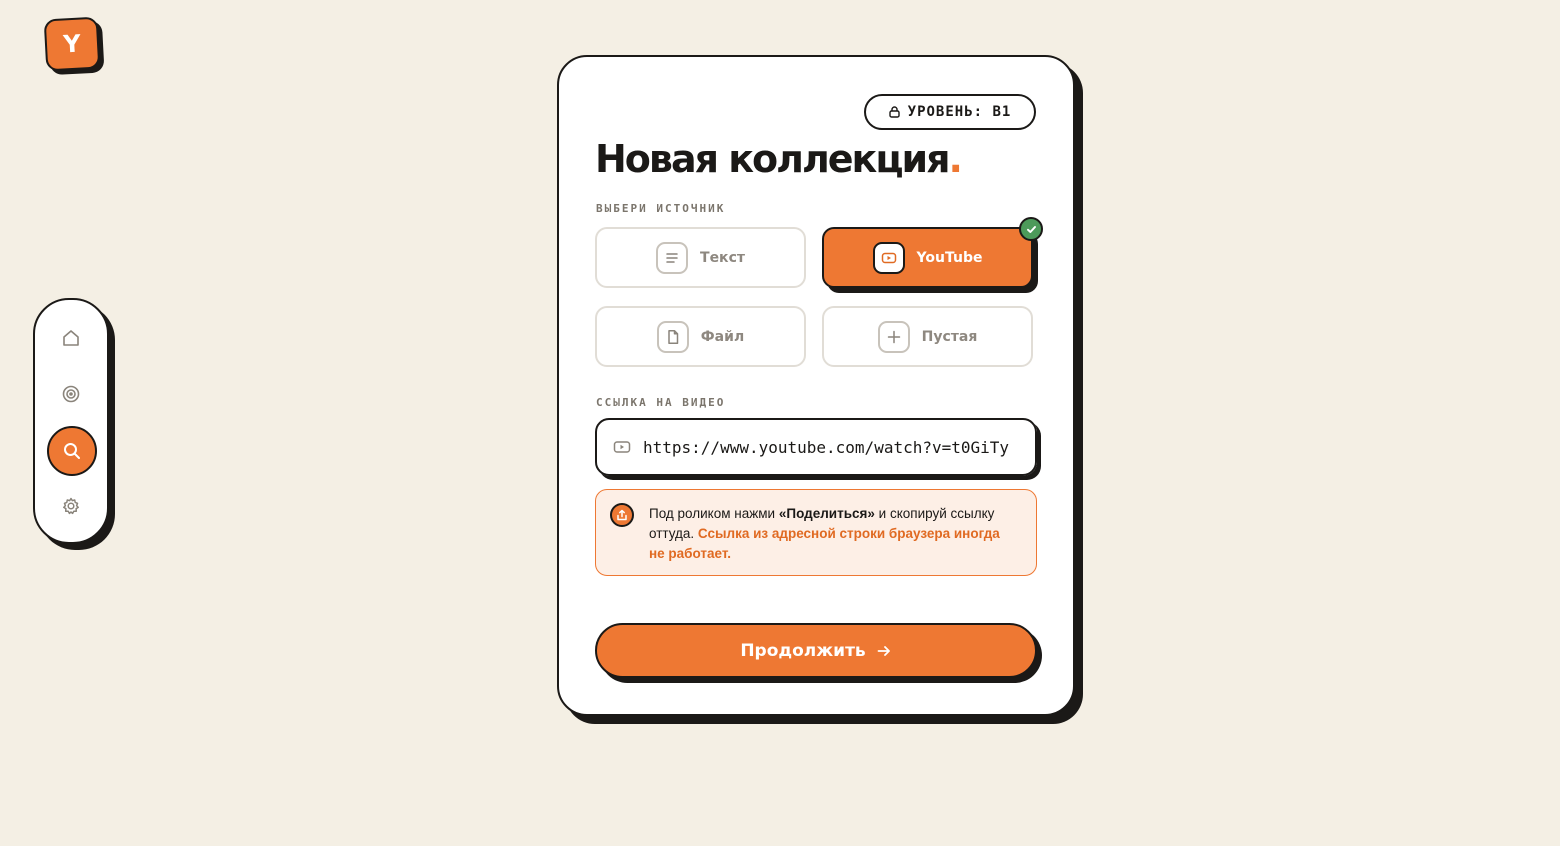 The height and width of the screenshot is (846, 1560). Describe the element at coordinates (661, 208) in the screenshot. I see `source-section-label: ВЫБЕРИ ИСТОЧНИК` at that location.